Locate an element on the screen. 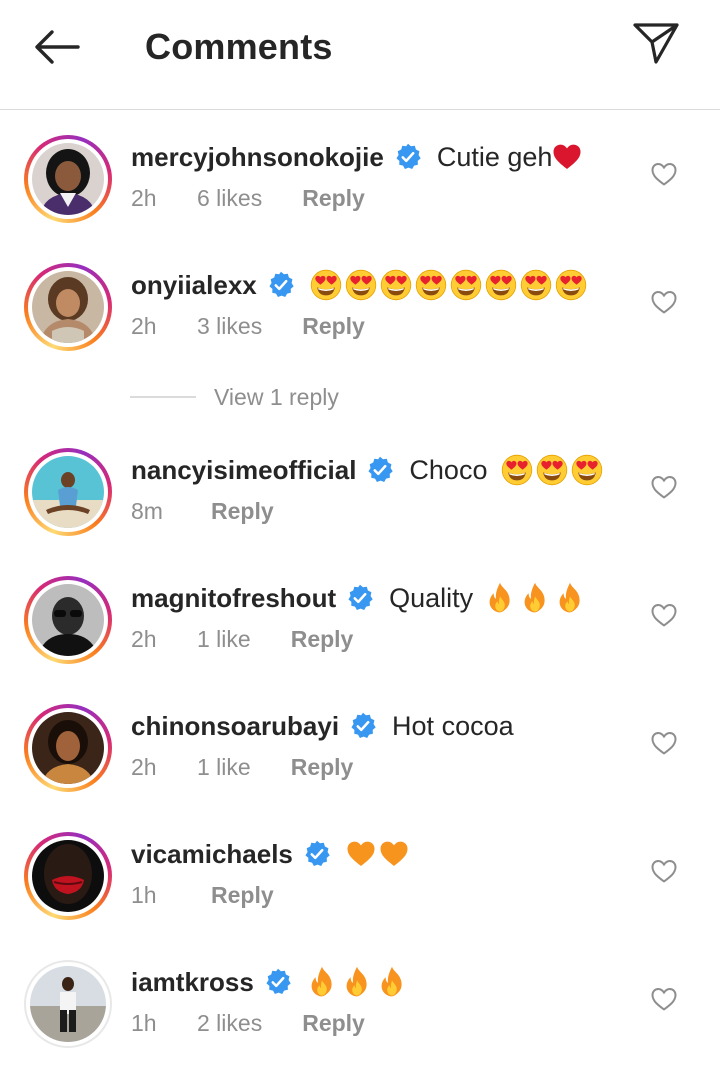 This screenshot has width=720, height=1087. red-heart-icon is located at coordinates (567, 157).